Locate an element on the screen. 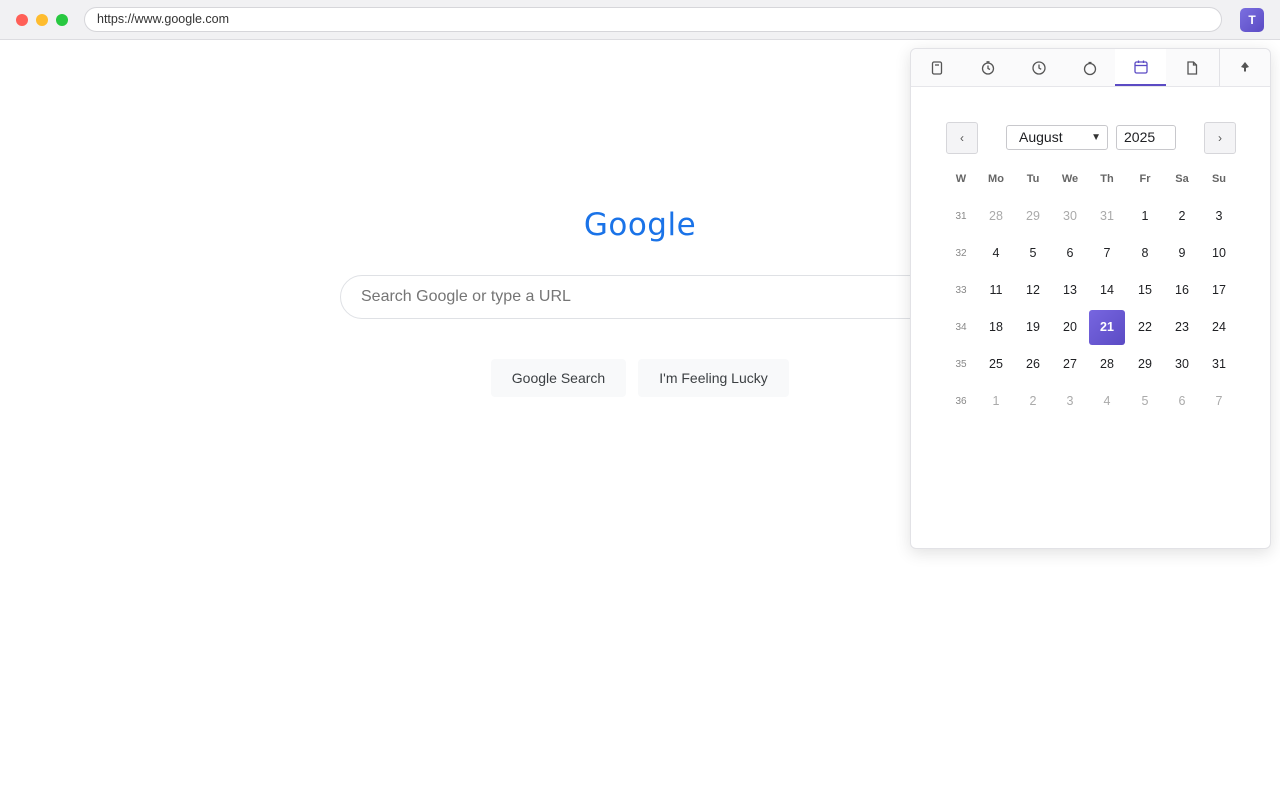 This screenshot has width=1280, height=800. tab-timer is located at coordinates (987, 67).